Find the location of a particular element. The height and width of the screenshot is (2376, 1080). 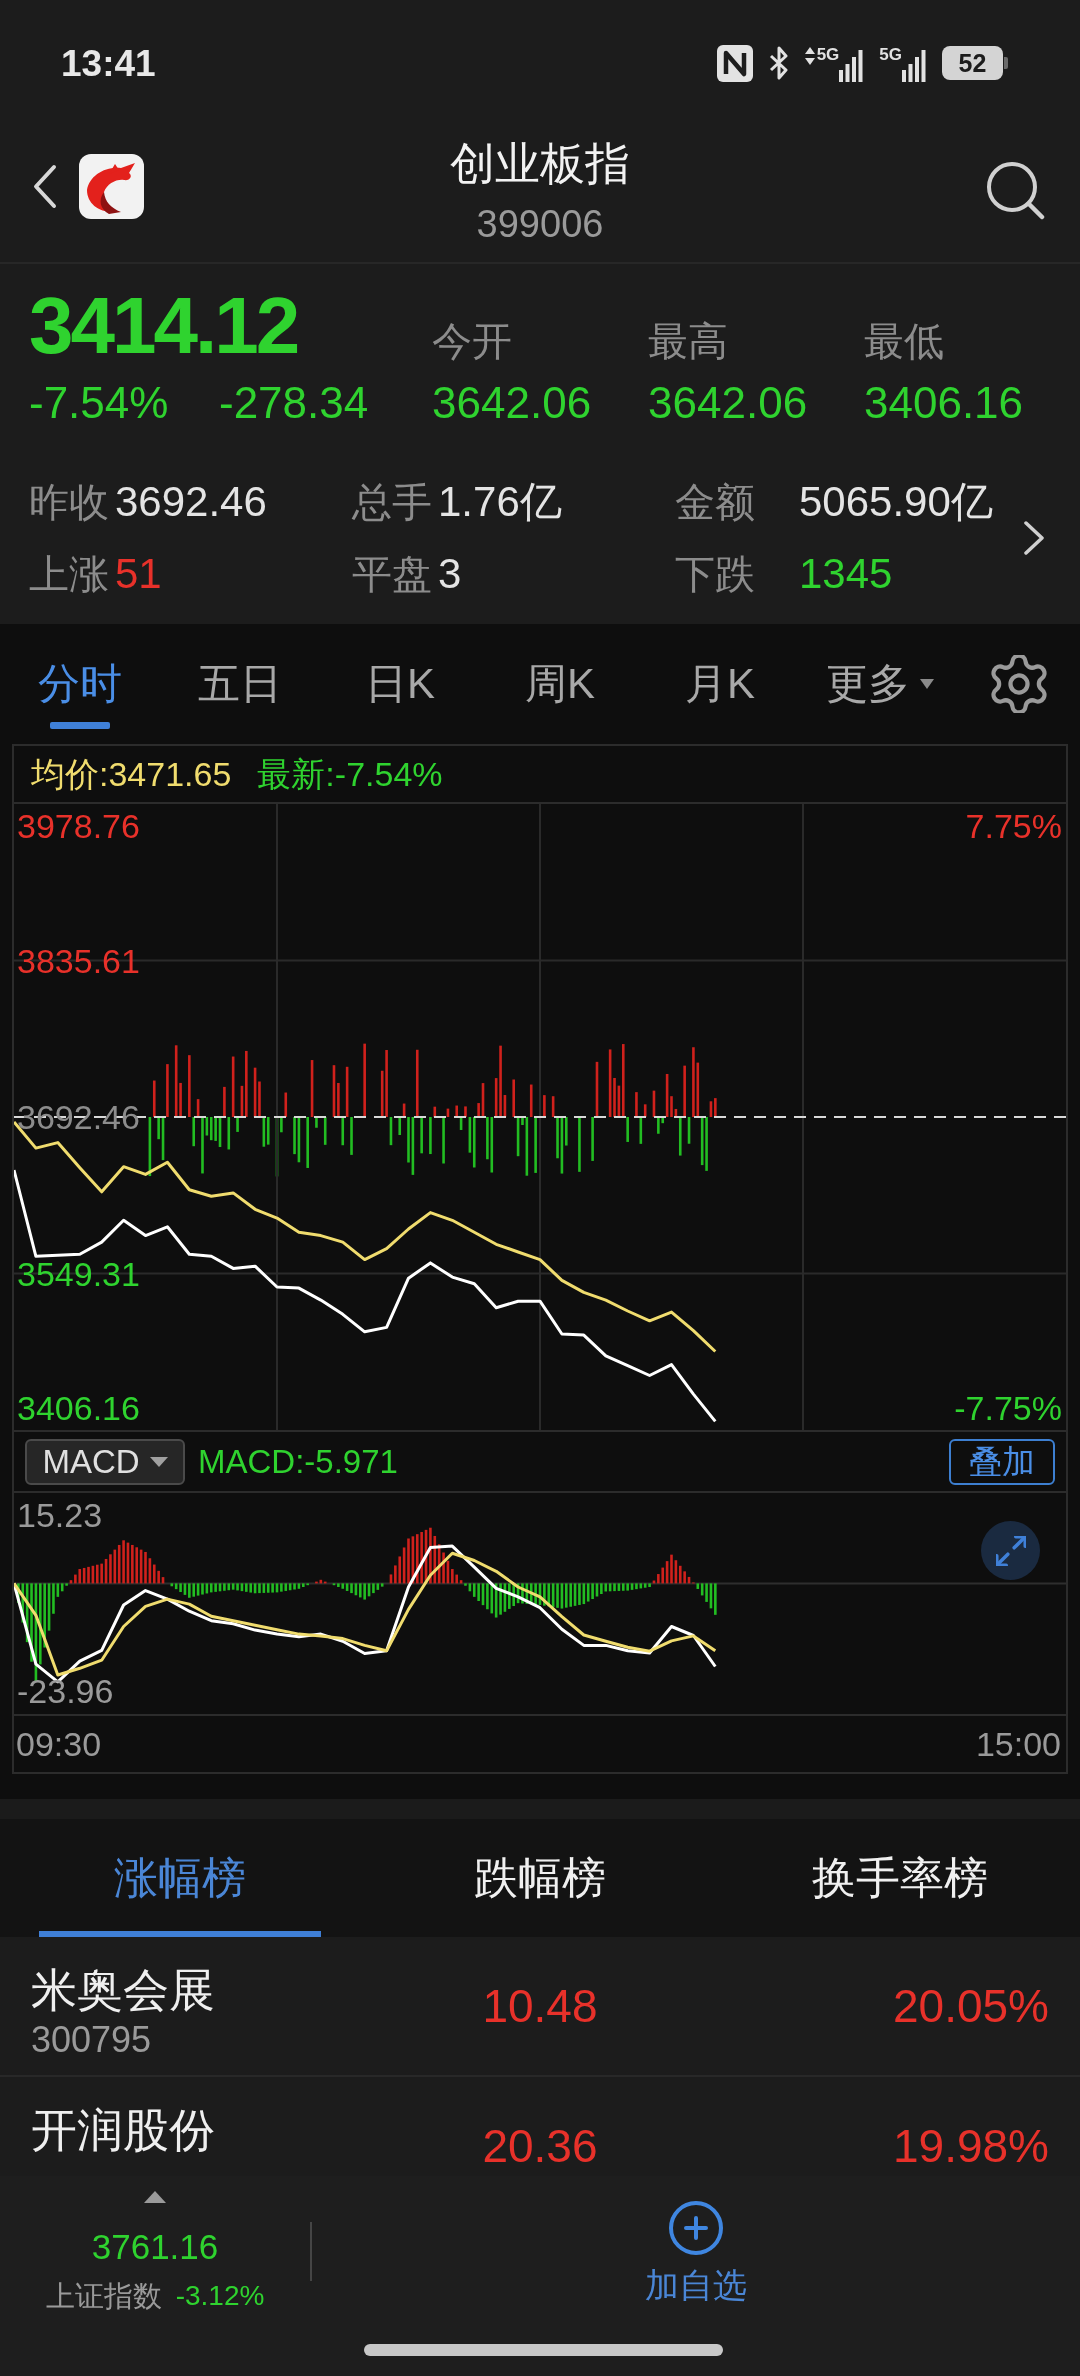

detail-label: 昨收 is located at coordinates (69, 502).